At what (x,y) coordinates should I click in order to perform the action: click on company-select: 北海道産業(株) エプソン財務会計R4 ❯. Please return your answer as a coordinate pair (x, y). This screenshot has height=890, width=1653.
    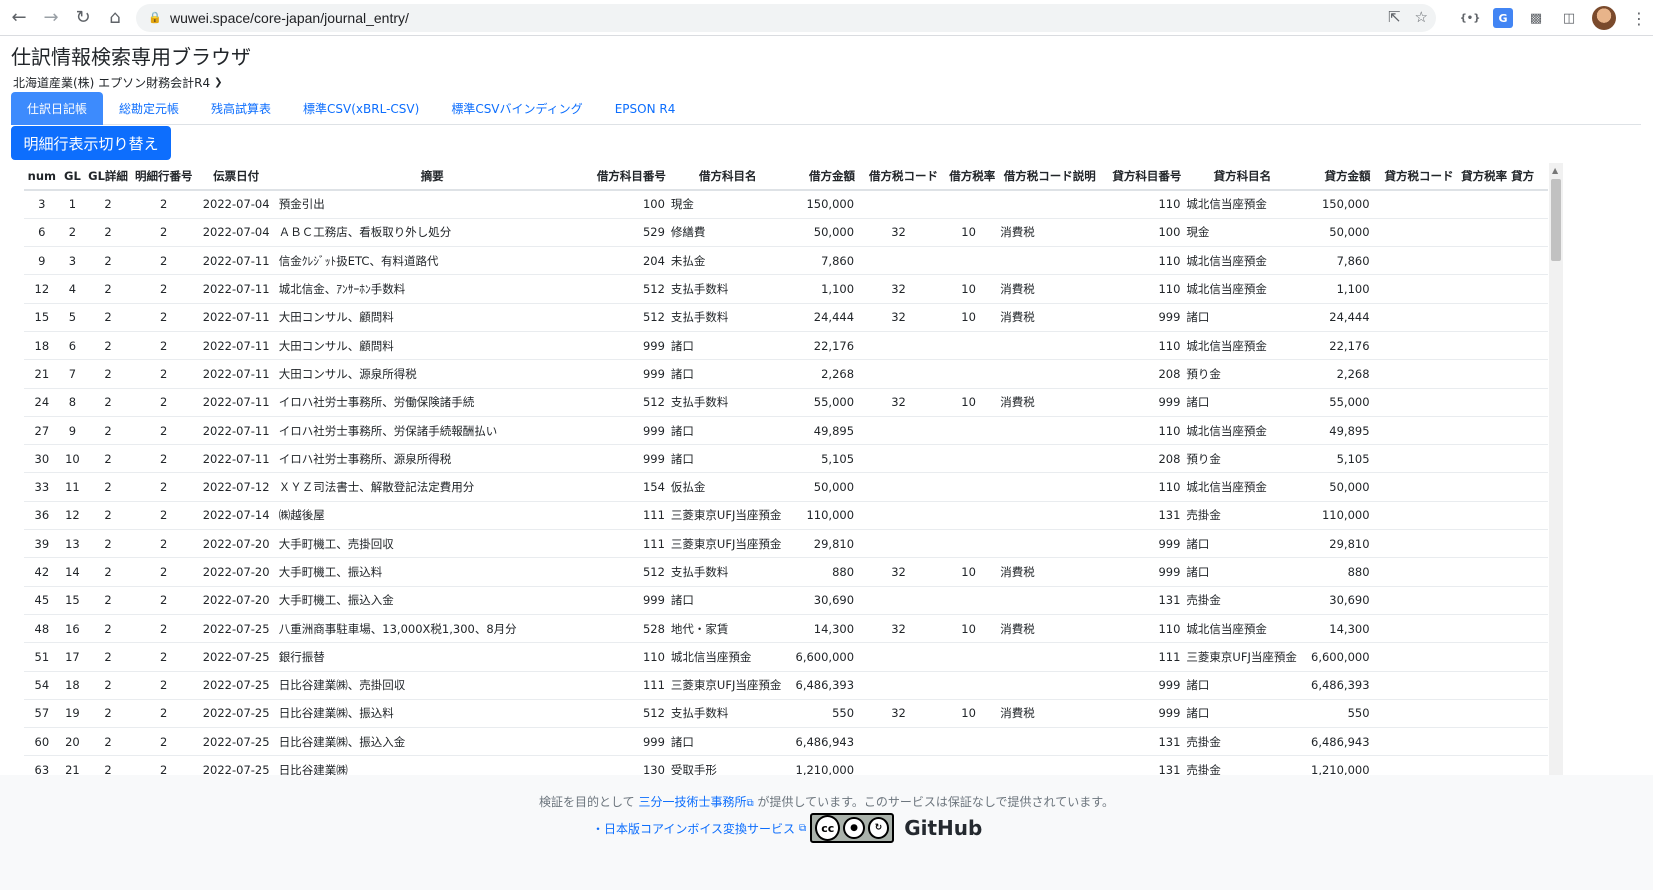
    Looking at the image, I should click on (118, 82).